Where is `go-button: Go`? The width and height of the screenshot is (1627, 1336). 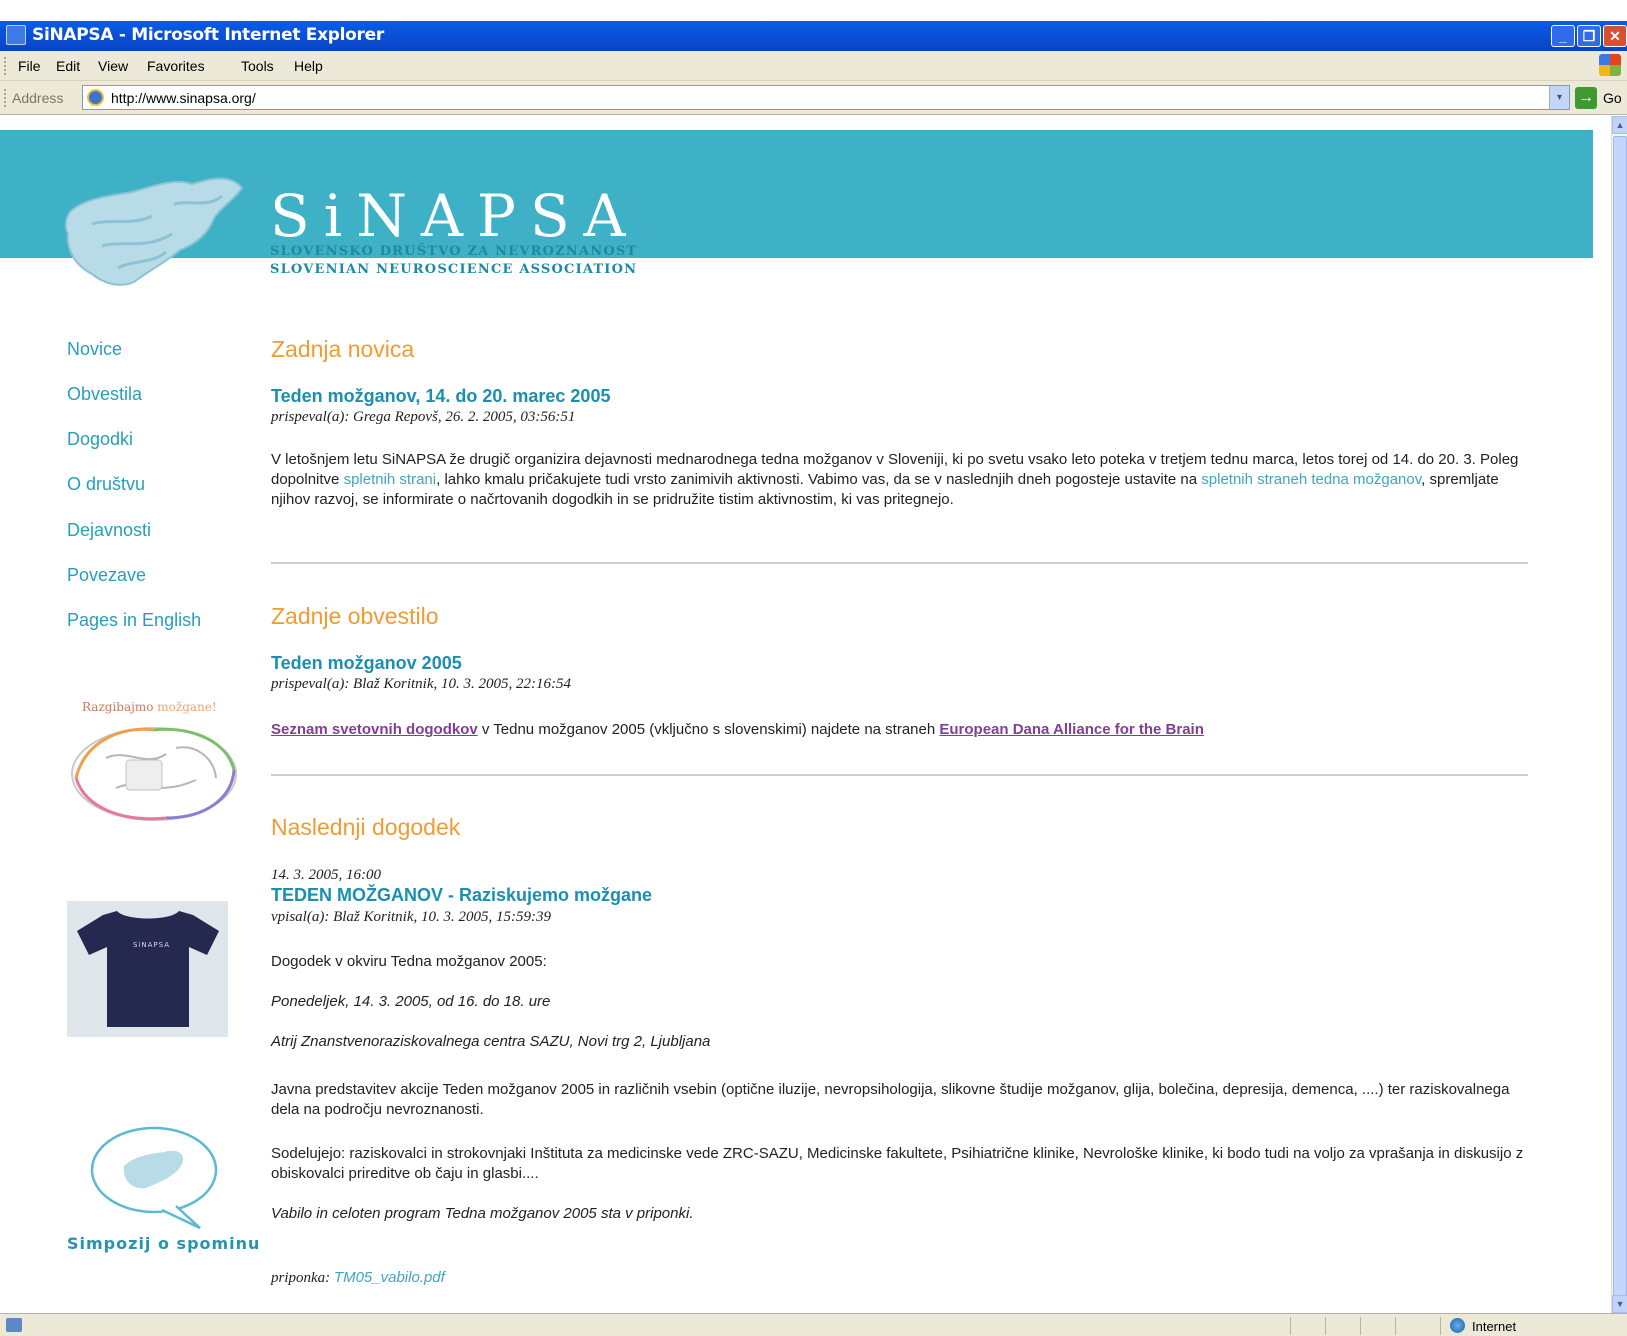
go-button: Go is located at coordinates (1612, 98).